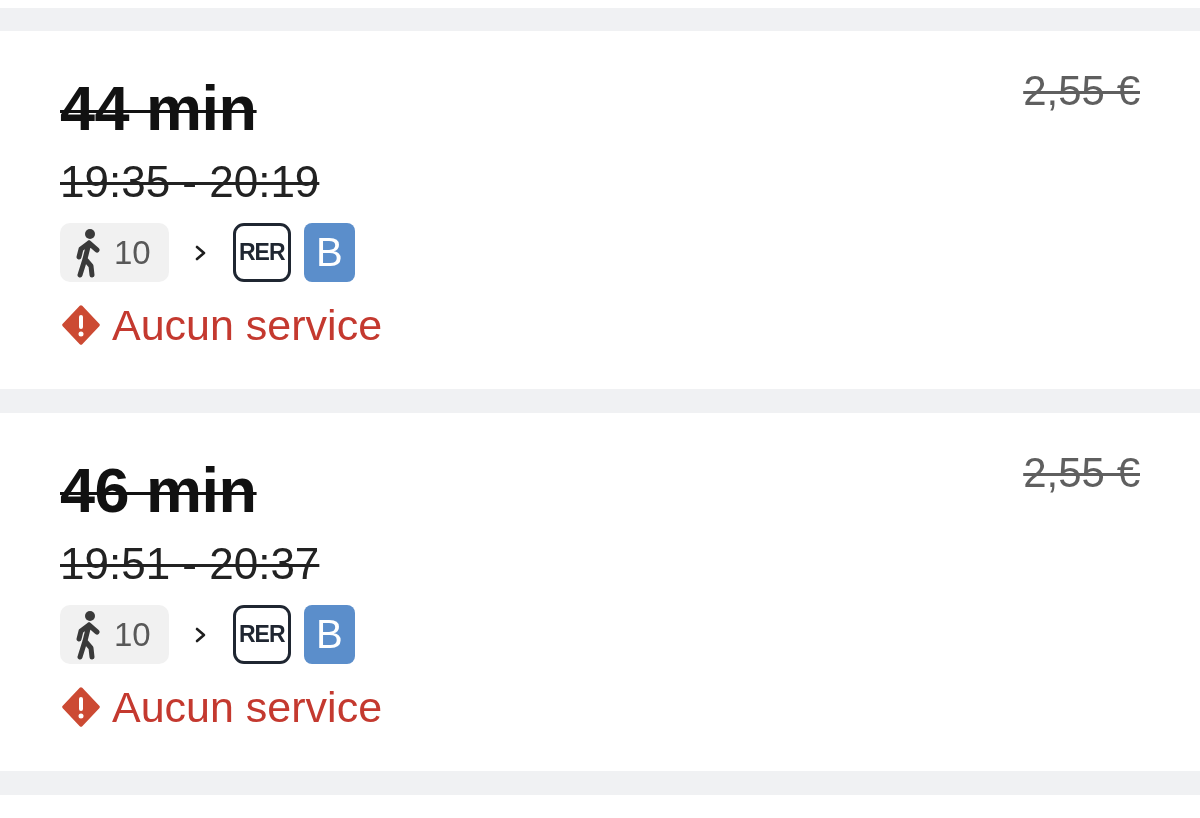 This screenshot has width=1200, height=818. Describe the element at coordinates (159, 108) in the screenshot. I see `duration-text: 44 min` at that location.